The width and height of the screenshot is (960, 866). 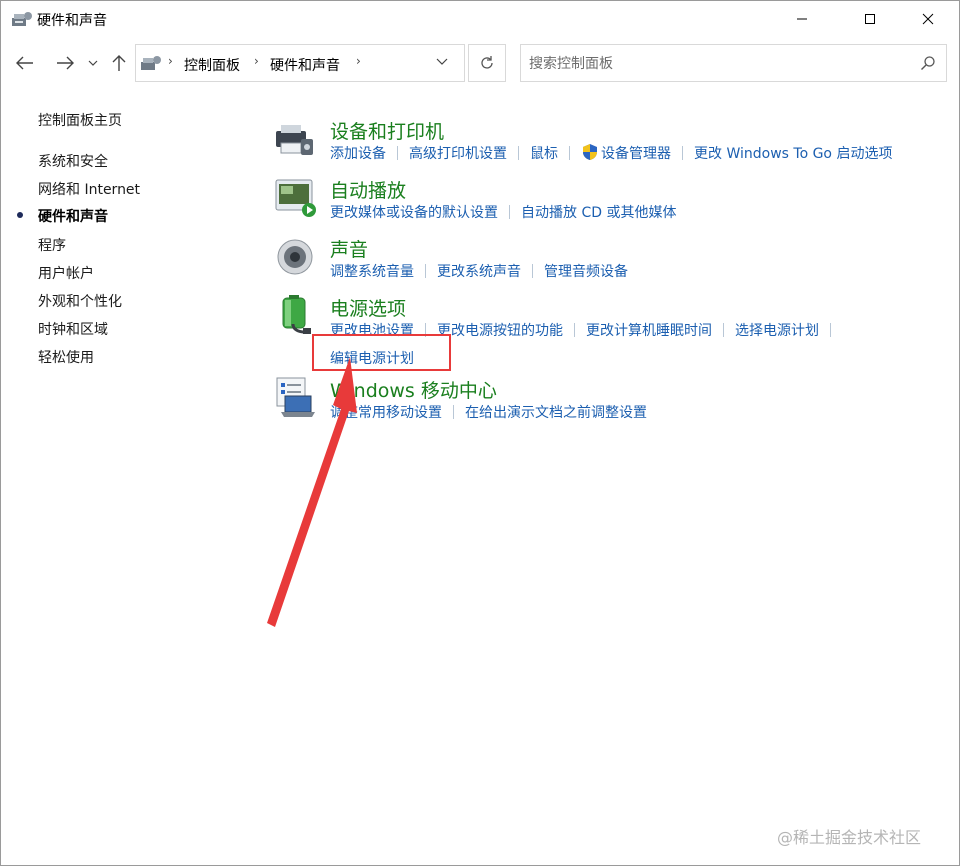 I want to click on link-choose-power-plan: 选择电源计划, so click(x=777, y=331).